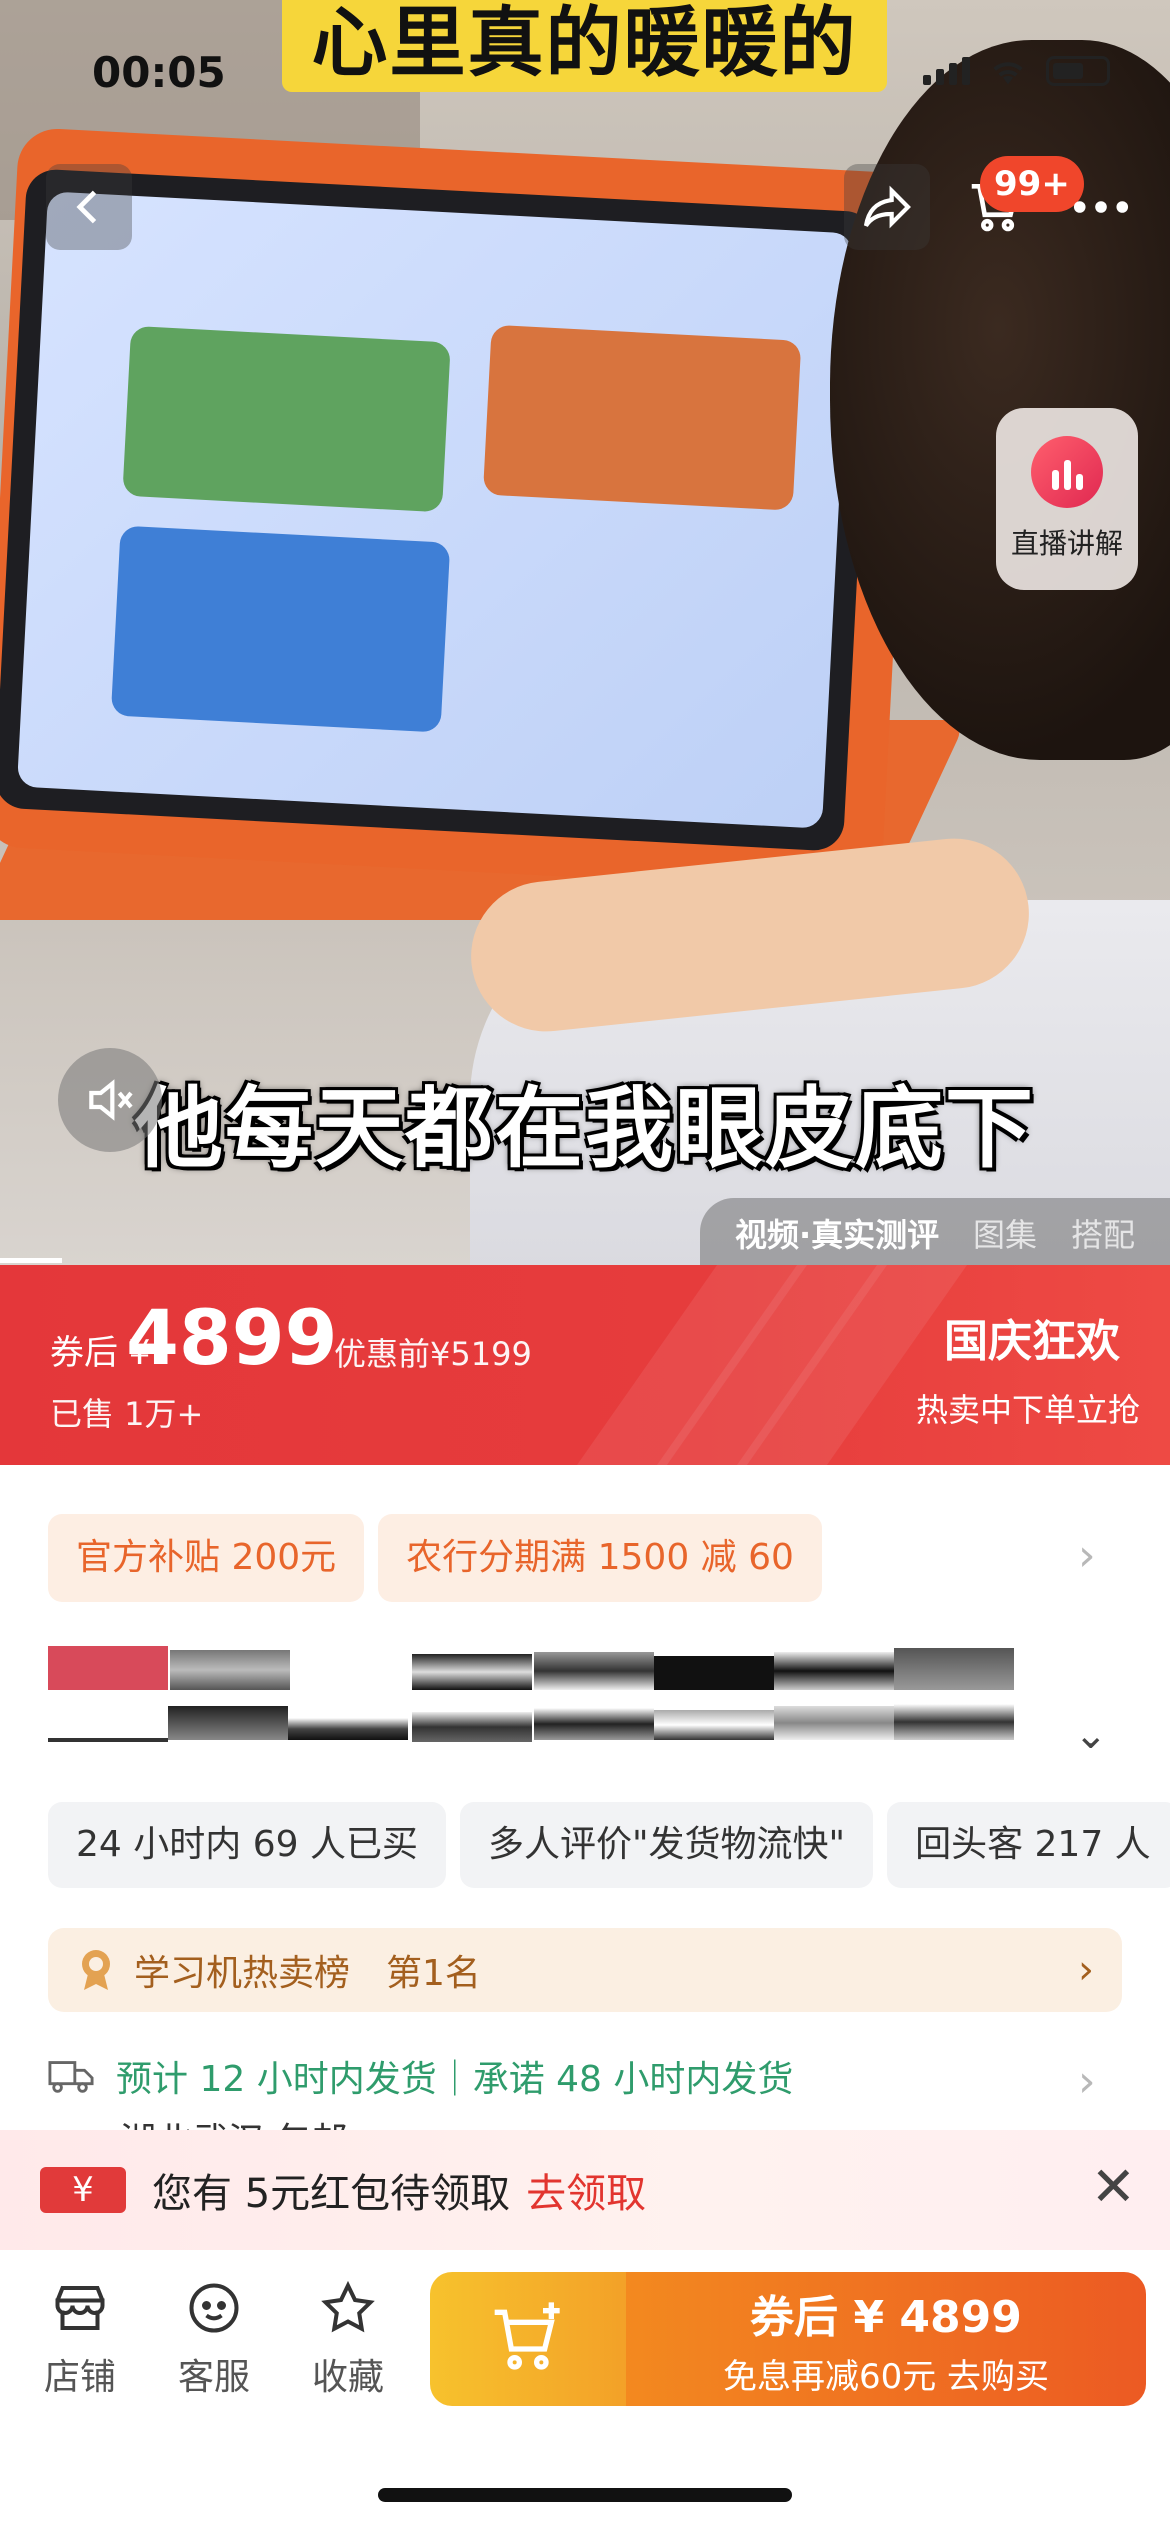 Image resolution: width=1170 pixels, height=2532 pixels. I want to click on shipping-row: 预计 12 小时内发货｜承诺 48 小时内发货, so click(420, 2076).